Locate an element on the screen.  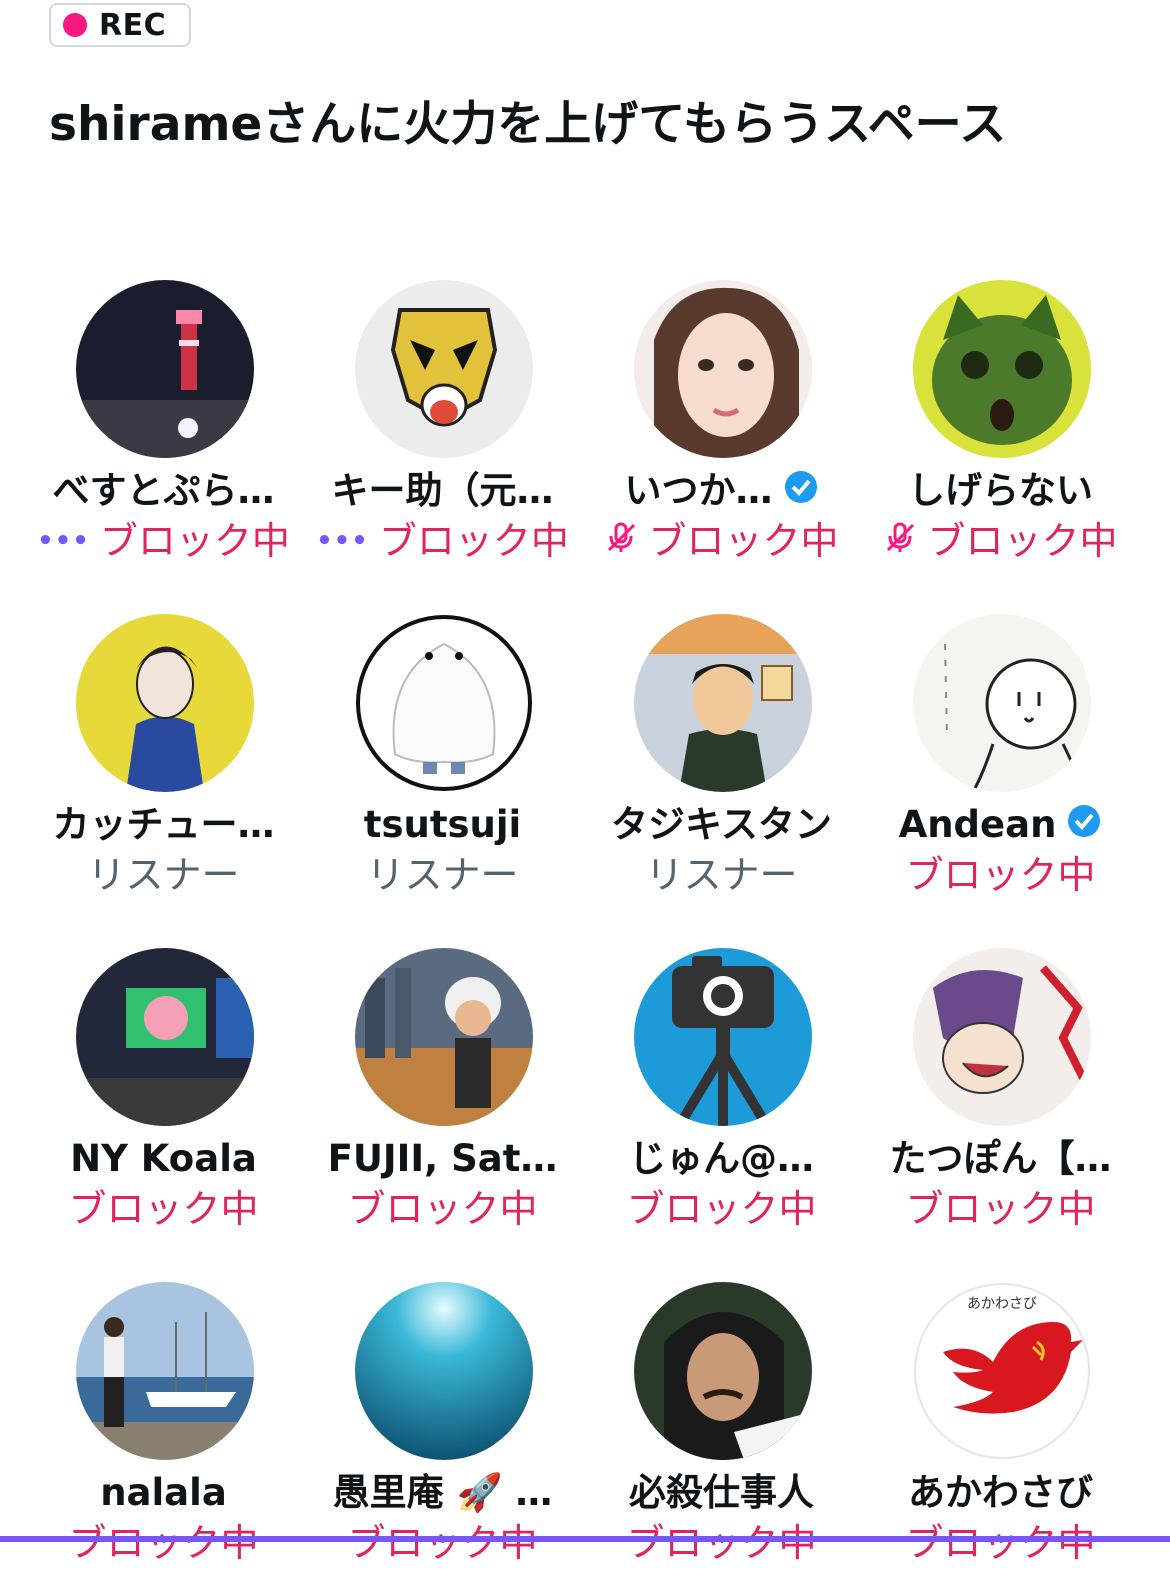
participant-card: NY Koala ブロック中 is located at coordinates (163, 1093).